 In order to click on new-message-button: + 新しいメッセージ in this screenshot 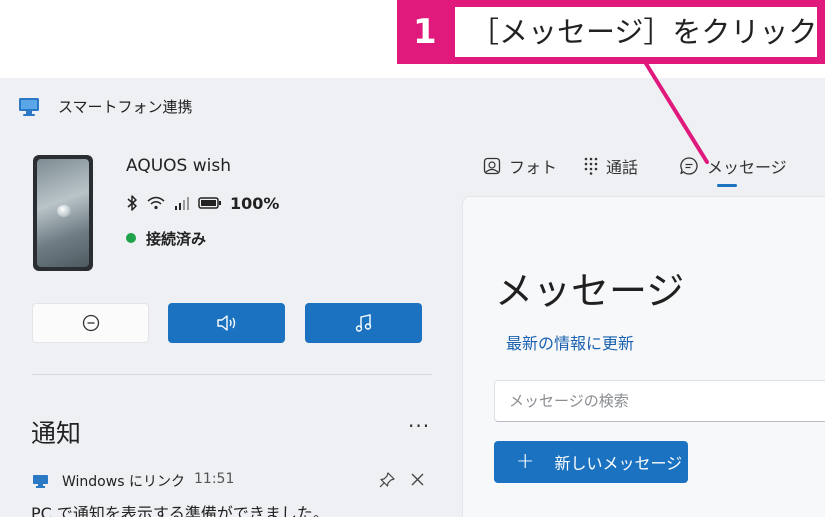, I will do `click(591, 462)`.